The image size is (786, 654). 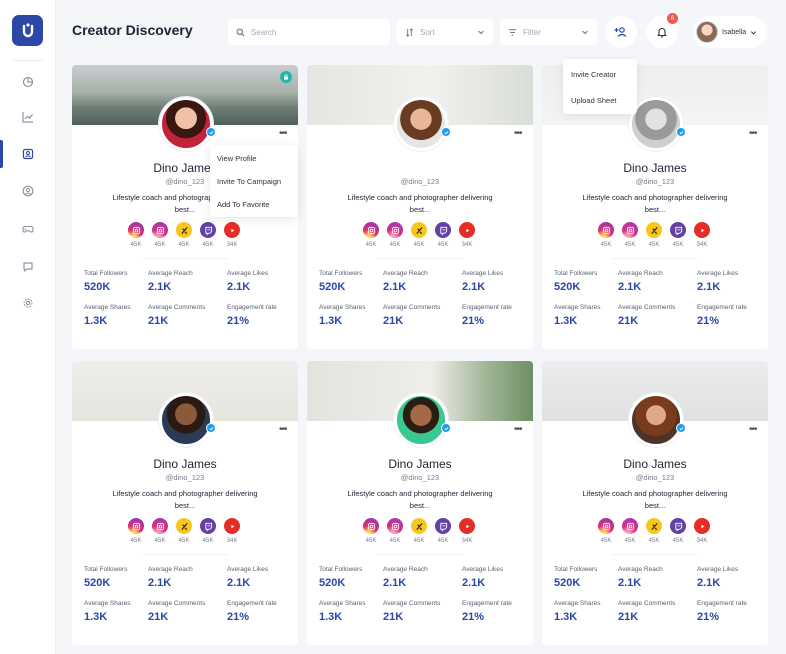 I want to click on menu-item-invite-creator: Invite Creator, so click(x=593, y=74).